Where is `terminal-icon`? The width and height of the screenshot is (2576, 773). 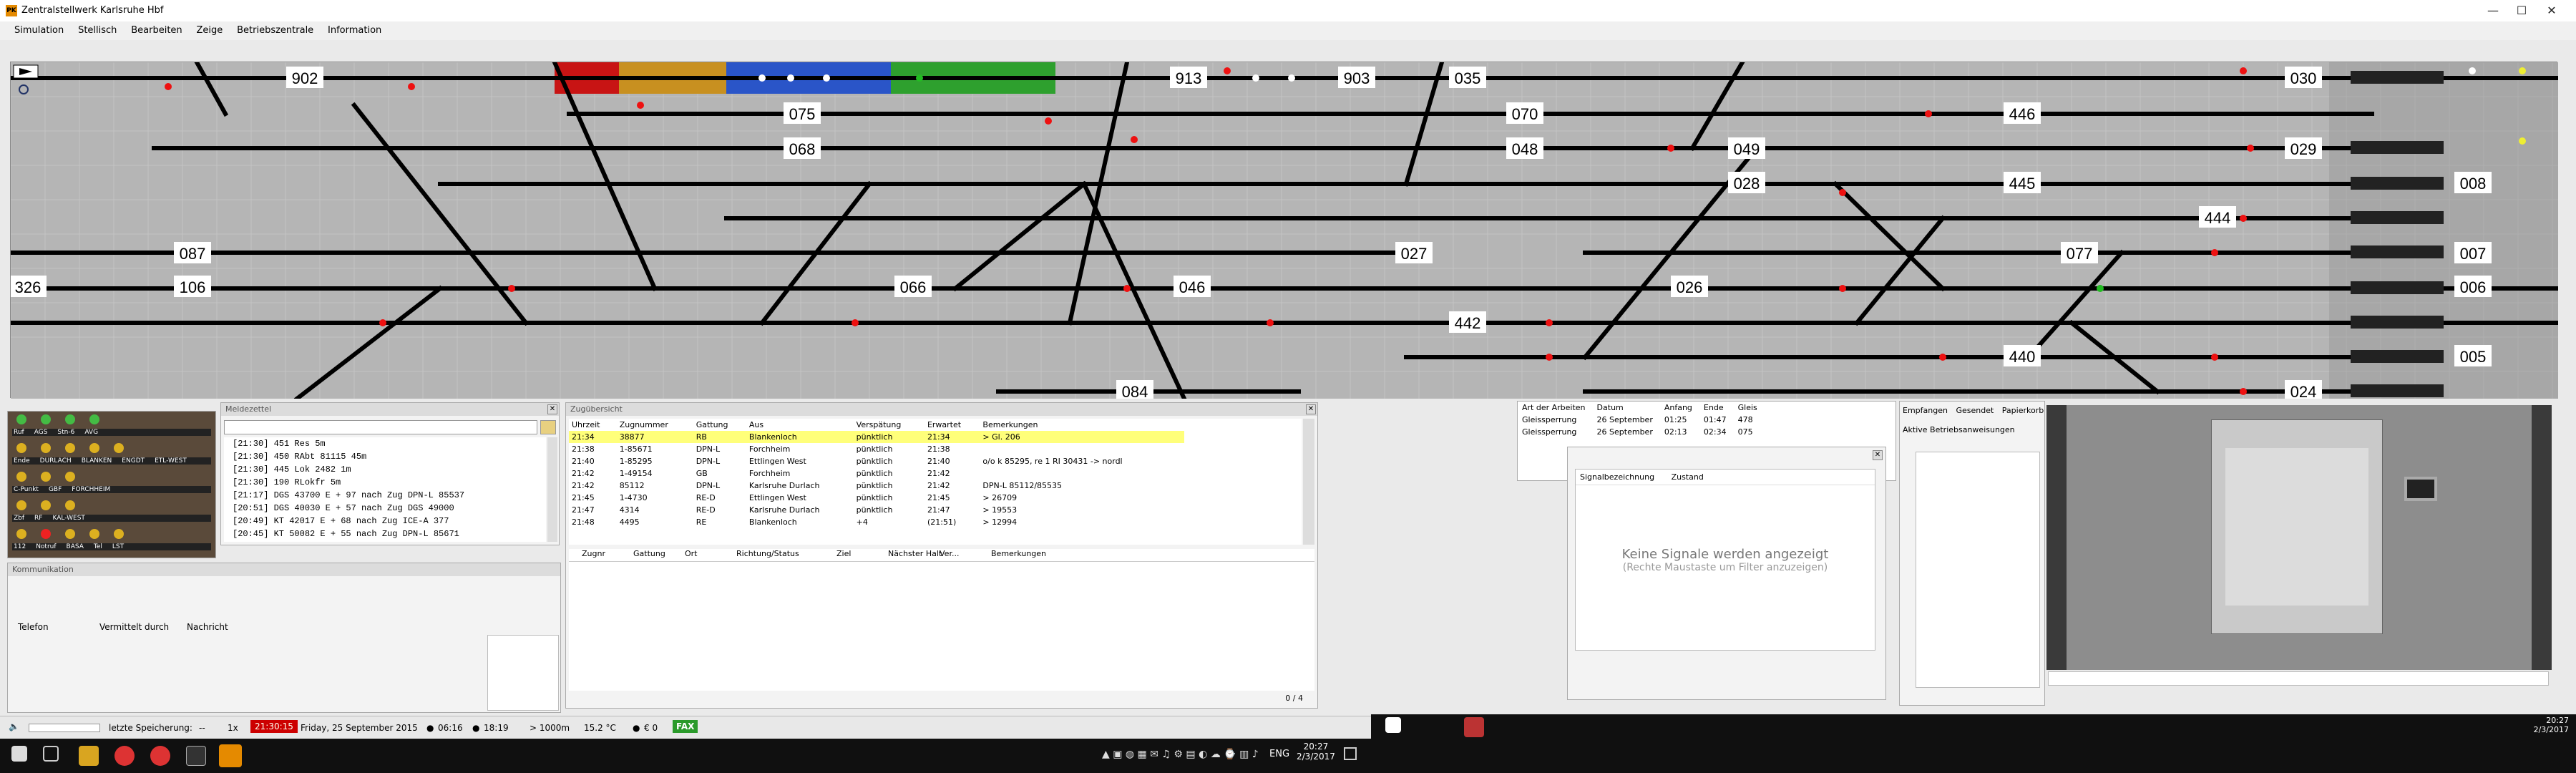
terminal-icon is located at coordinates (196, 756).